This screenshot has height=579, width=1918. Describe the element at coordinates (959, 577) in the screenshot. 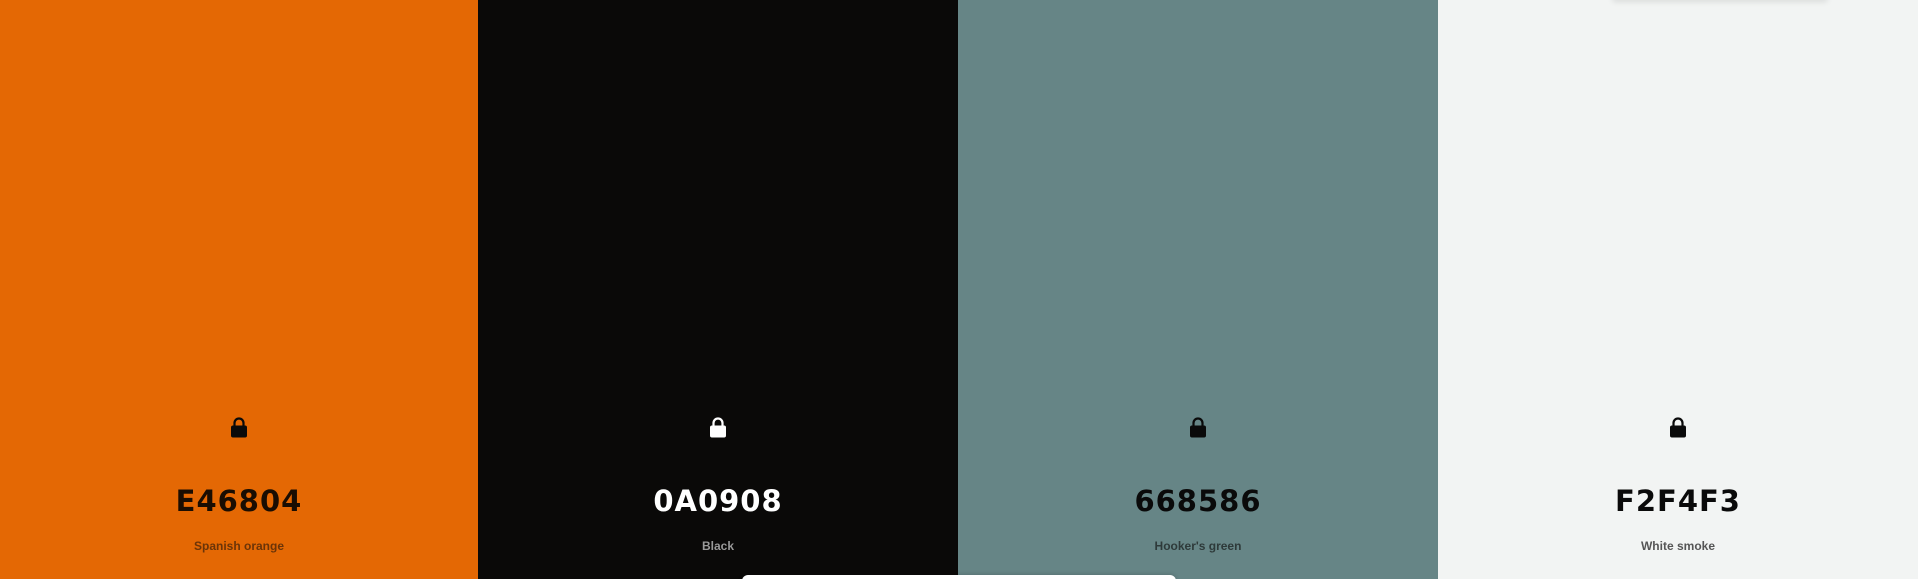

I see `bottom-toolbar-edge` at that location.